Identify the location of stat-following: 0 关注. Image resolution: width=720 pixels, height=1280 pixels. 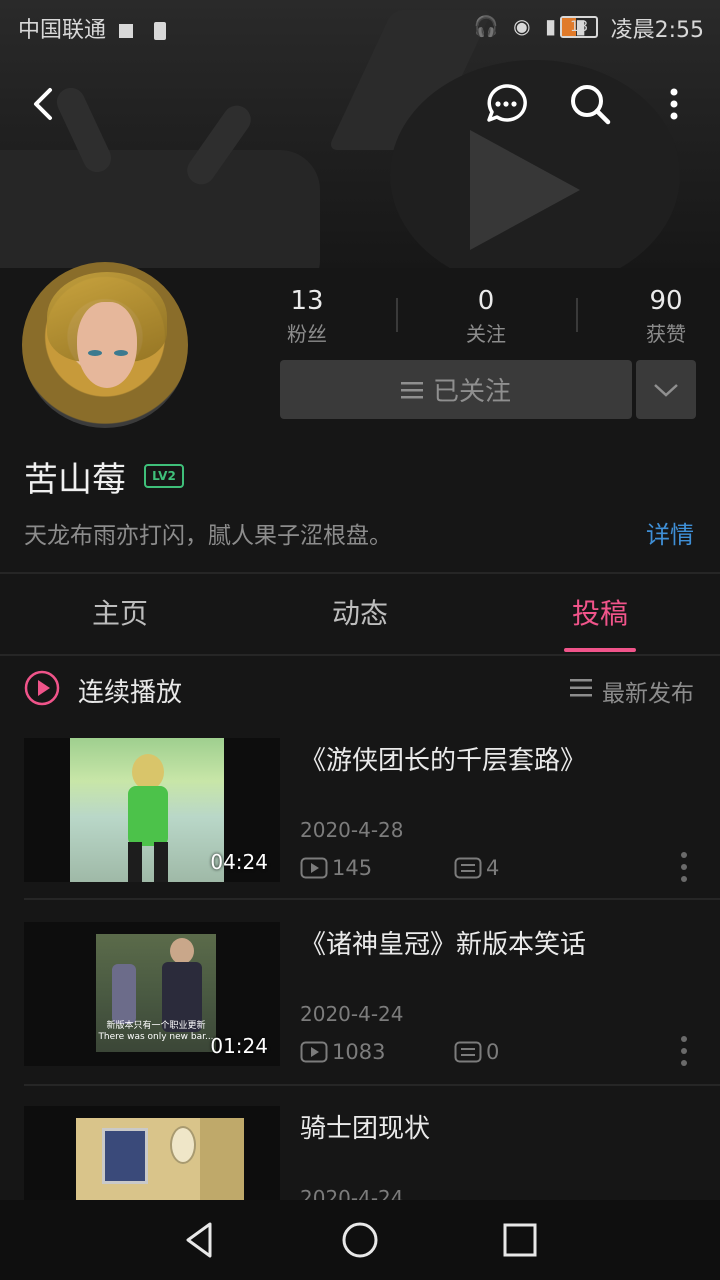
(486, 316).